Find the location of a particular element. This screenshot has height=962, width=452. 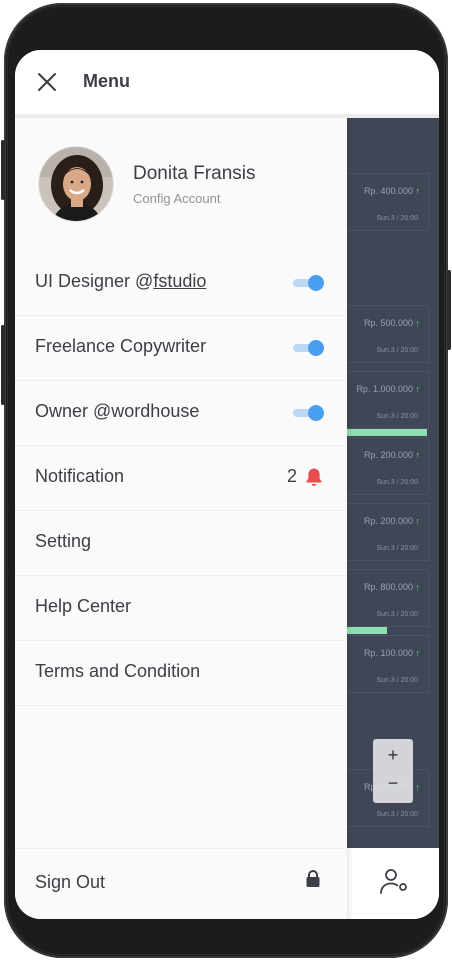

config-account-link: Config Account is located at coordinates (176, 198).